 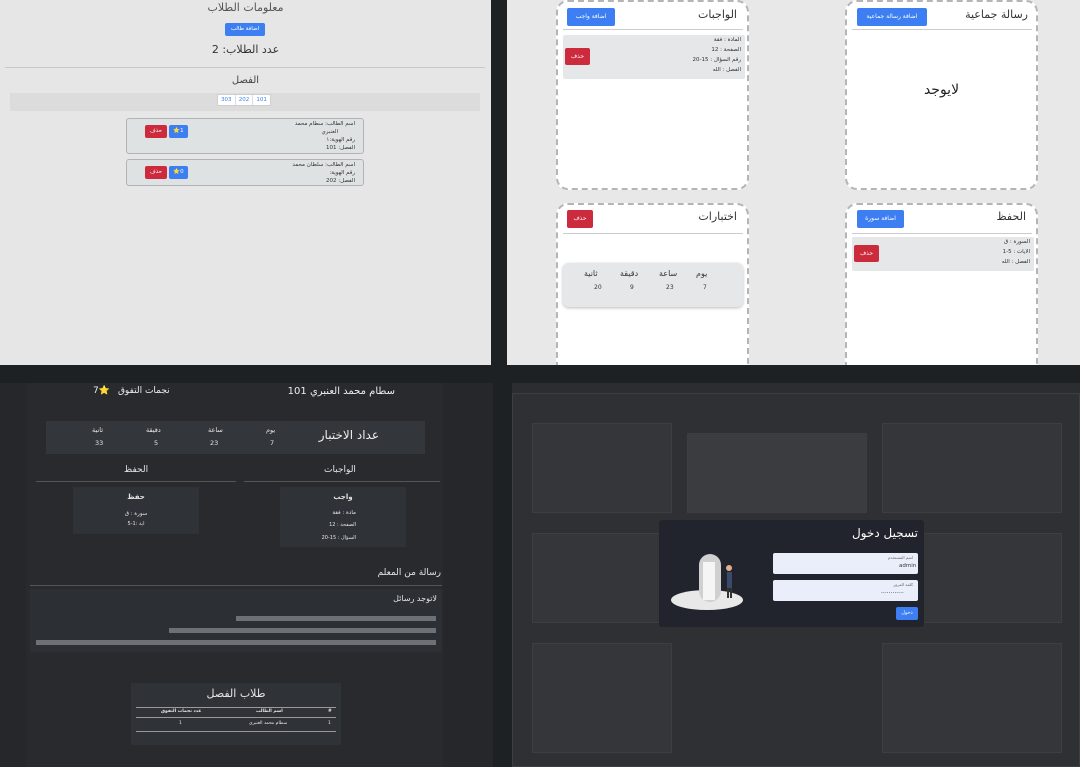 What do you see at coordinates (236, 717) in the screenshot?
I see `table-header-rule` at bounding box center [236, 717].